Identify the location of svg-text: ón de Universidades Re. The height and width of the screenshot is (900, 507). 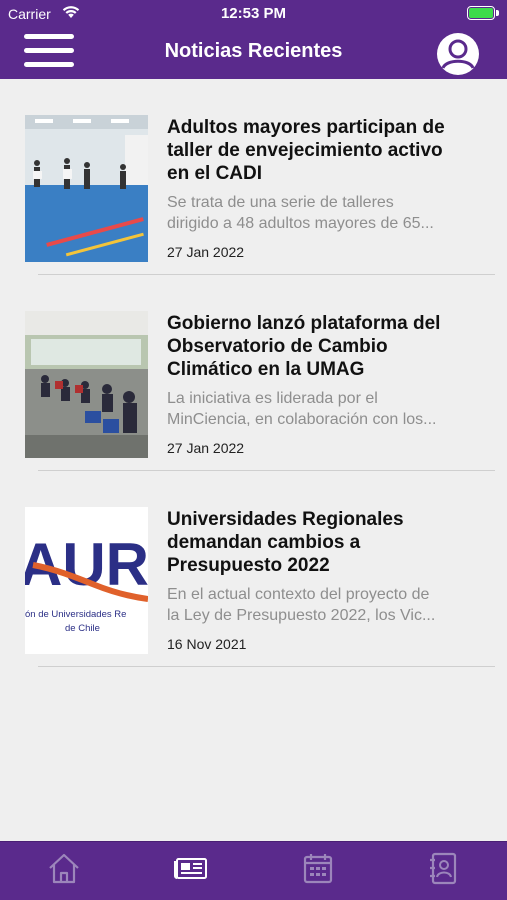
(75, 614).